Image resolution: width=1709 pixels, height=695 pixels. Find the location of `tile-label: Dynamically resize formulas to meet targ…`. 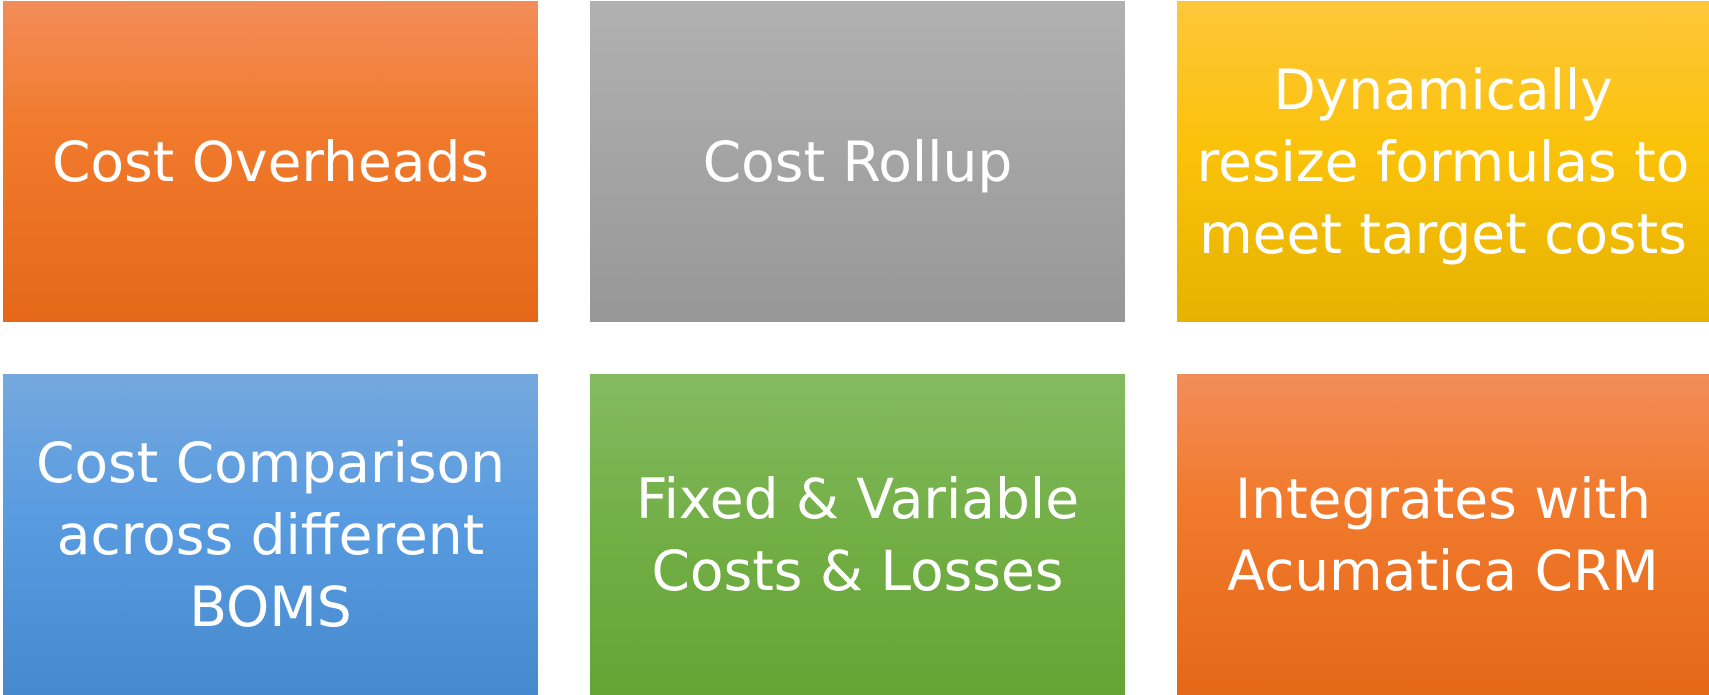

tile-label: Dynamically resize formulas to meet targ… is located at coordinates (1443, 162).